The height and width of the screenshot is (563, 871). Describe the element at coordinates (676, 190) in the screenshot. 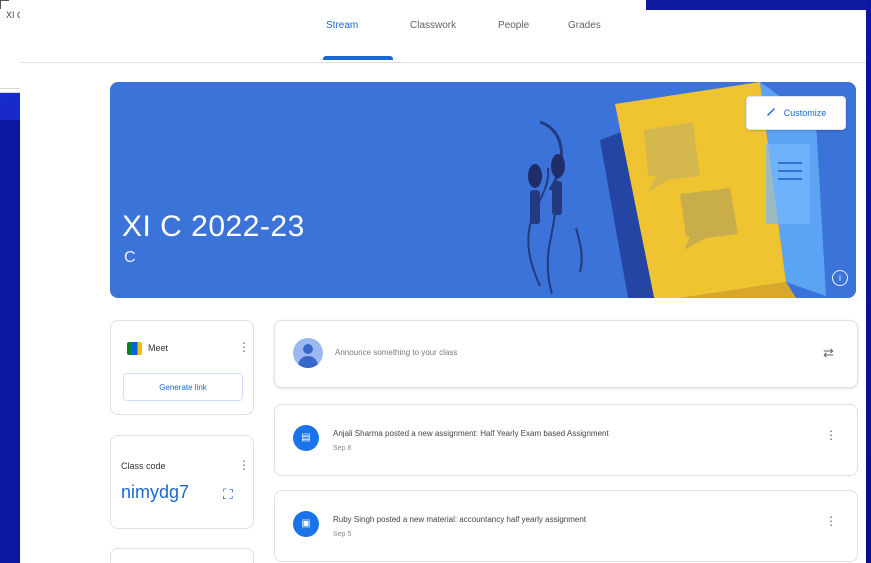

I see `banner-illustration` at that location.